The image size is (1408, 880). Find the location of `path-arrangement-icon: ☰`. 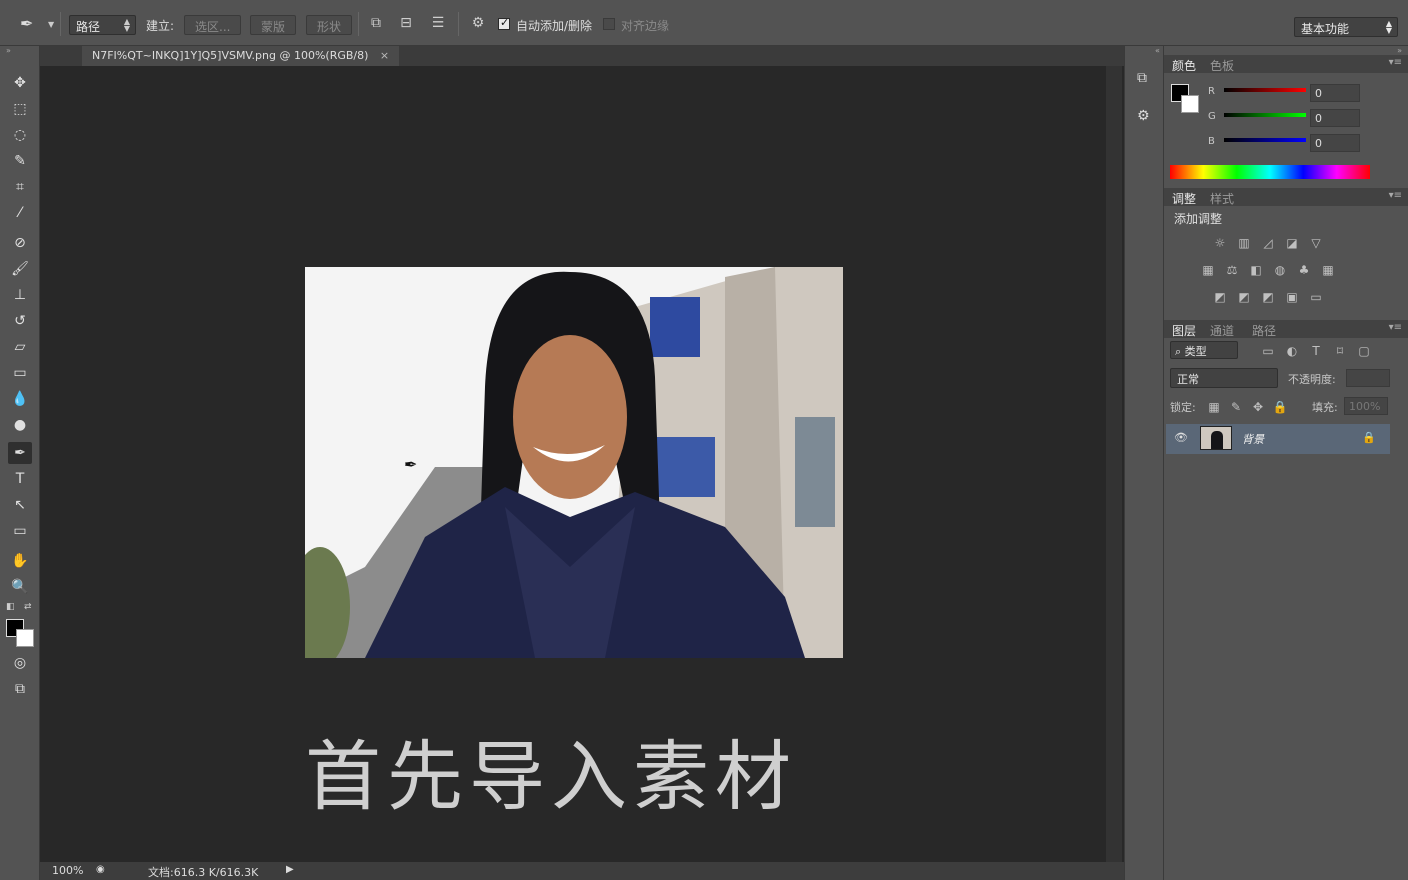

path-arrangement-icon: ☰ is located at coordinates (438, 25).